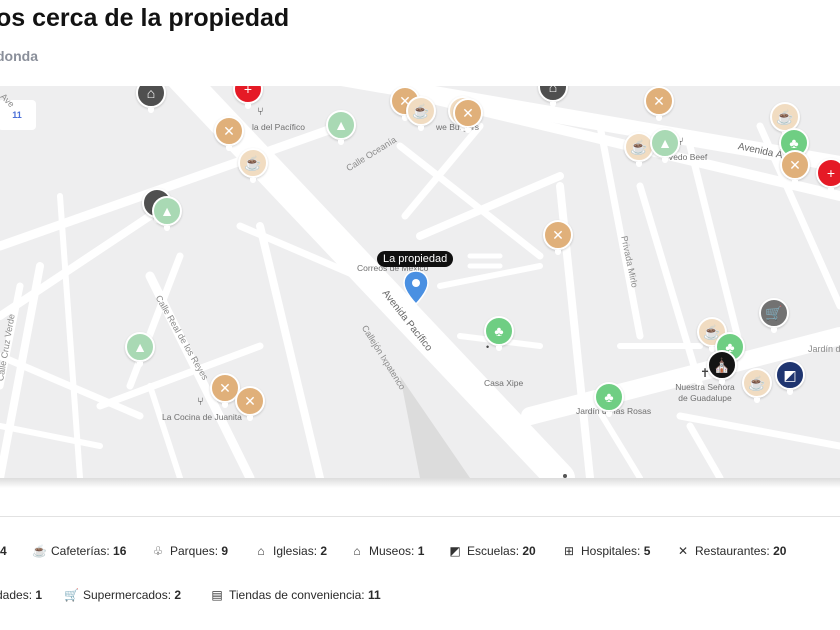 Image resolution: width=840 pixels, height=630 pixels. What do you see at coordinates (190, 551) in the screenshot?
I see `category-parques: ♧ Parques: 9` at bounding box center [190, 551].